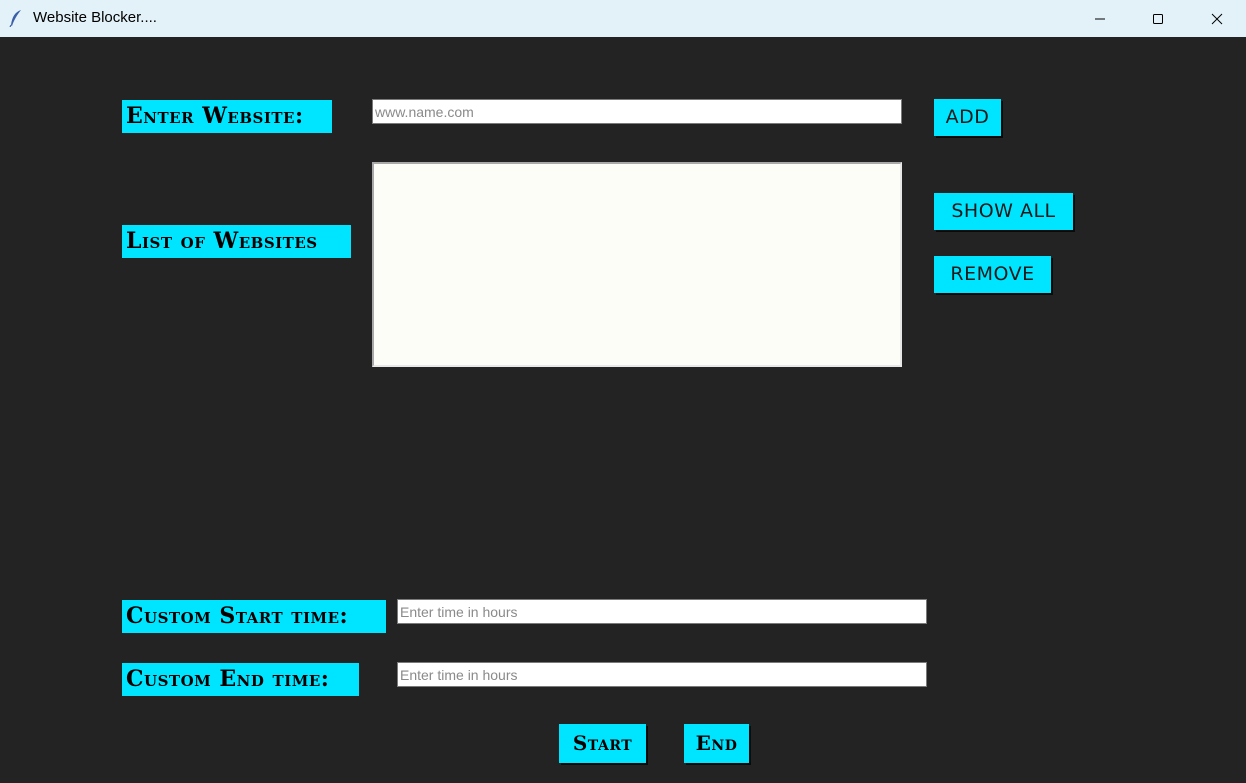 This screenshot has width=1246, height=783. What do you see at coordinates (662, 674) in the screenshot?
I see `end-time-input` at bounding box center [662, 674].